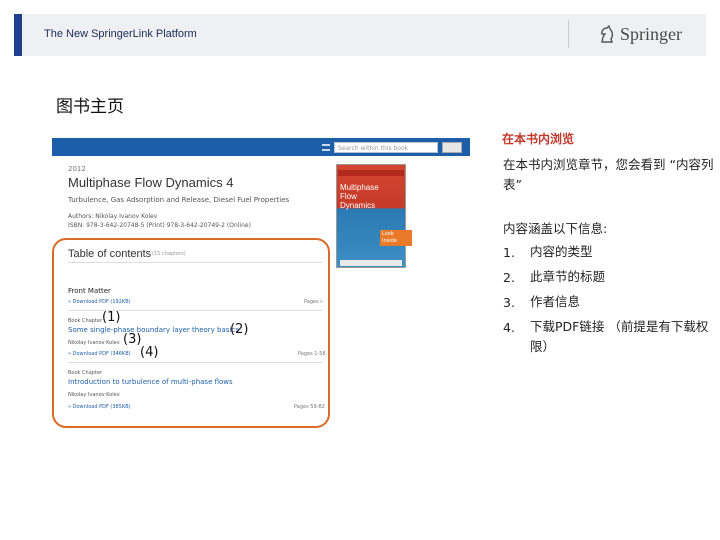 The width and height of the screenshot is (720, 540). Describe the element at coordinates (619, 336) in the screenshot. I see `list-item: 下载PDF链接 （前提是有下载权限）` at that location.